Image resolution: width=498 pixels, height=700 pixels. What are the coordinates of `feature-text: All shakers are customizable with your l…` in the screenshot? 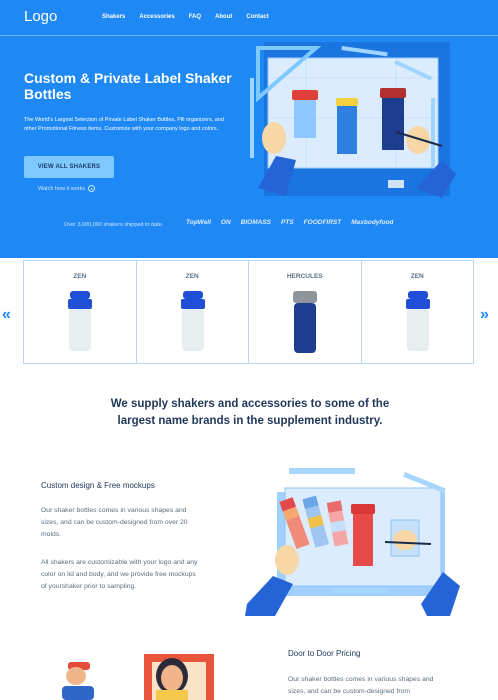 It's located at (119, 574).